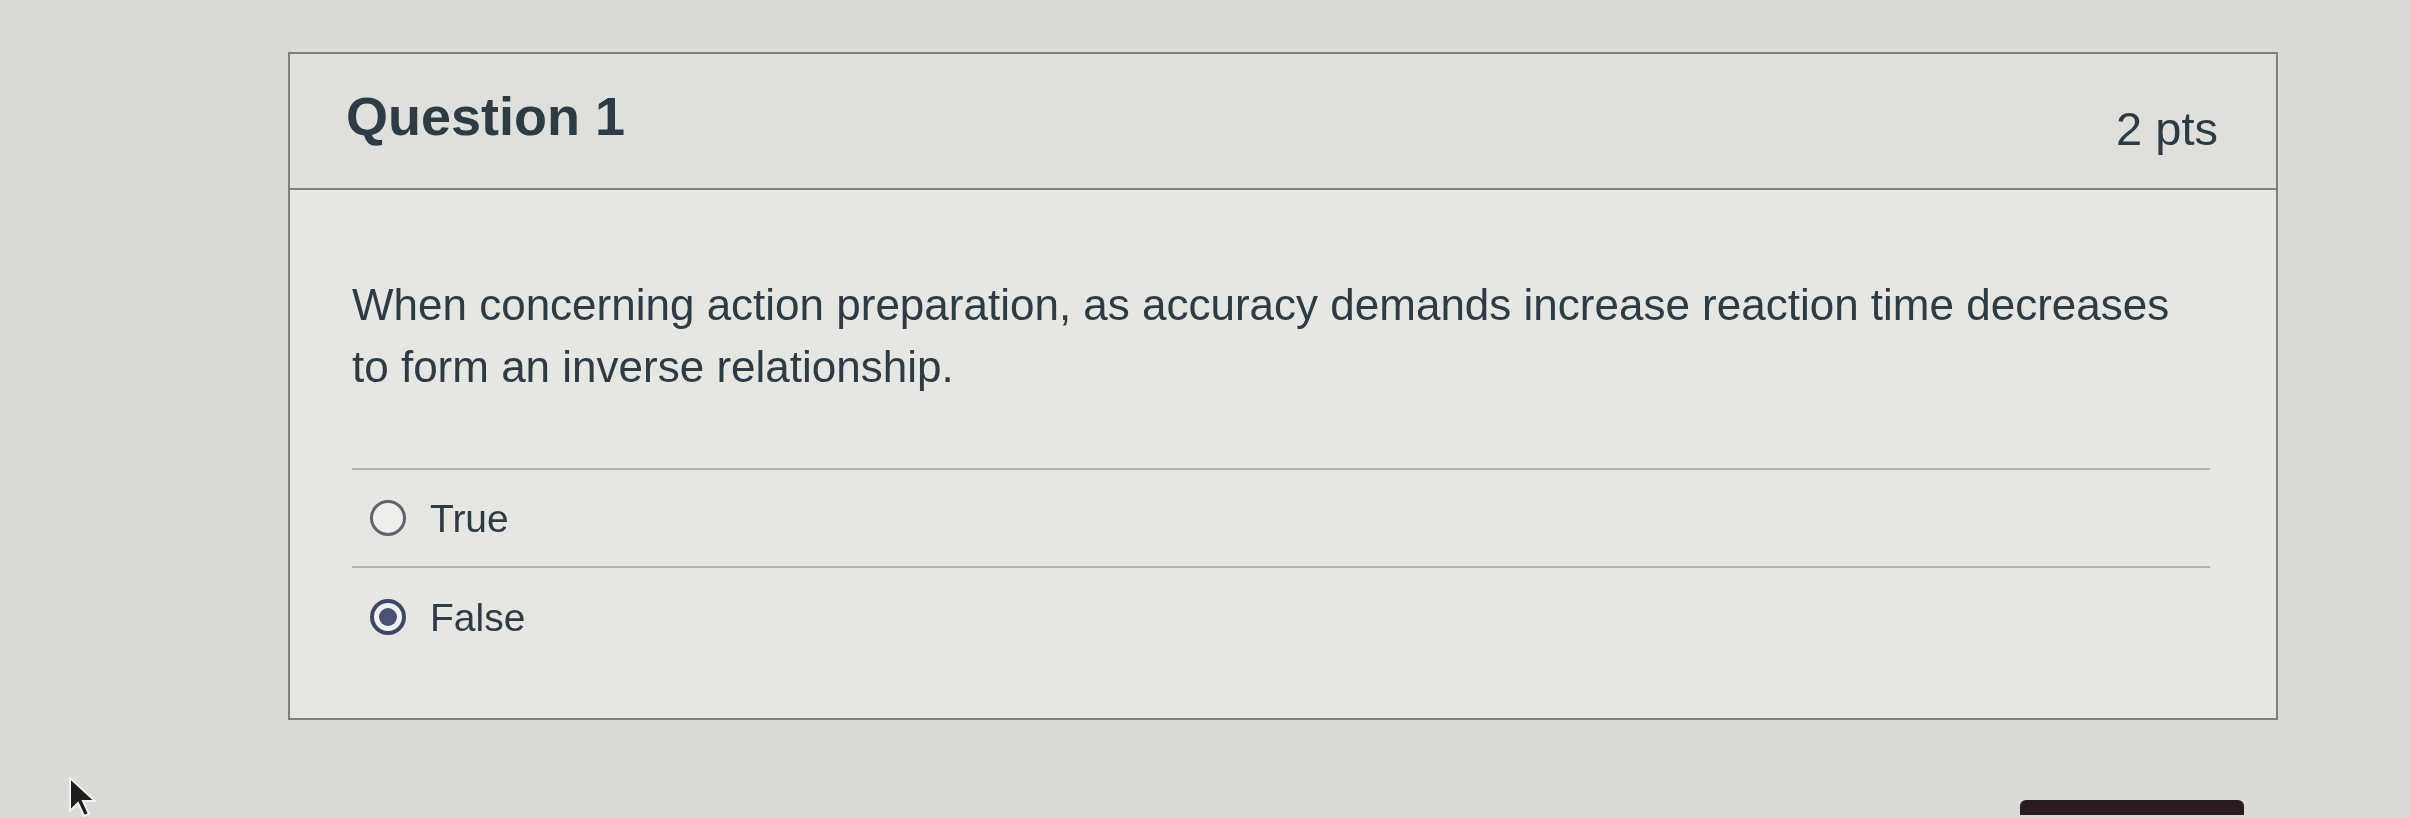 Image resolution: width=2410 pixels, height=817 pixels. Describe the element at coordinates (478, 617) in the screenshot. I see `answer-label: False` at that location.